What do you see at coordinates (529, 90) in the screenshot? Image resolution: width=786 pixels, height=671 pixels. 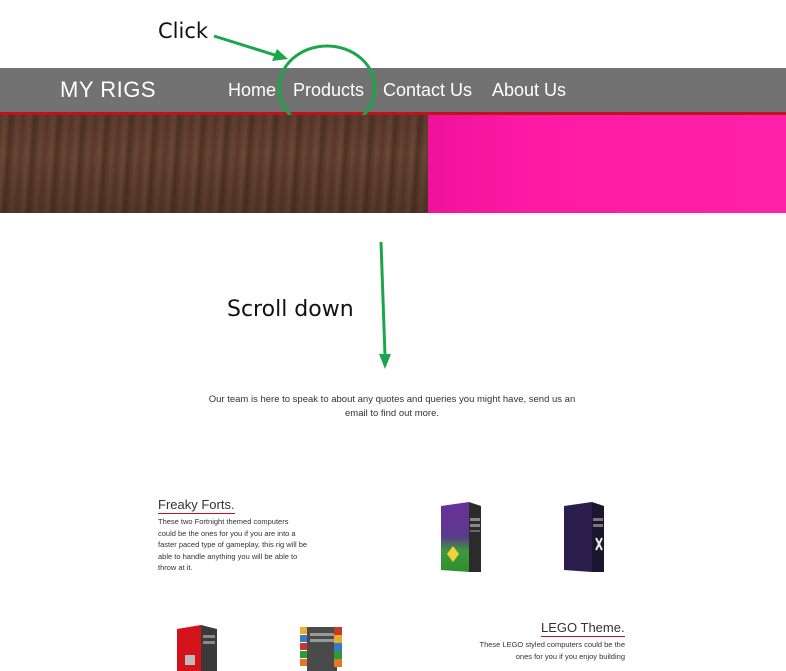 I see `nav-link-about-us: About Us` at bounding box center [529, 90].